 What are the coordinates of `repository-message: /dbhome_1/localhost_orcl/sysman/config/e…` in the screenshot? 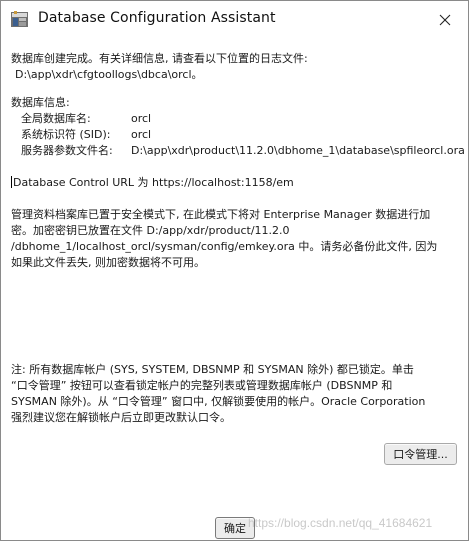 It's located at (224, 246).